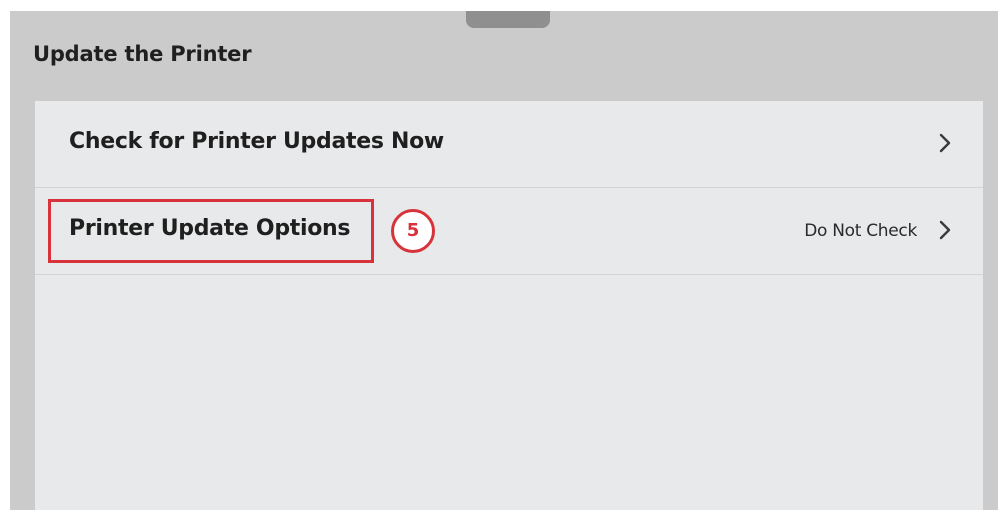 The height and width of the screenshot is (510, 998). What do you see at coordinates (210, 228) in the screenshot?
I see `menu-item-label: Printer Update Options` at bounding box center [210, 228].